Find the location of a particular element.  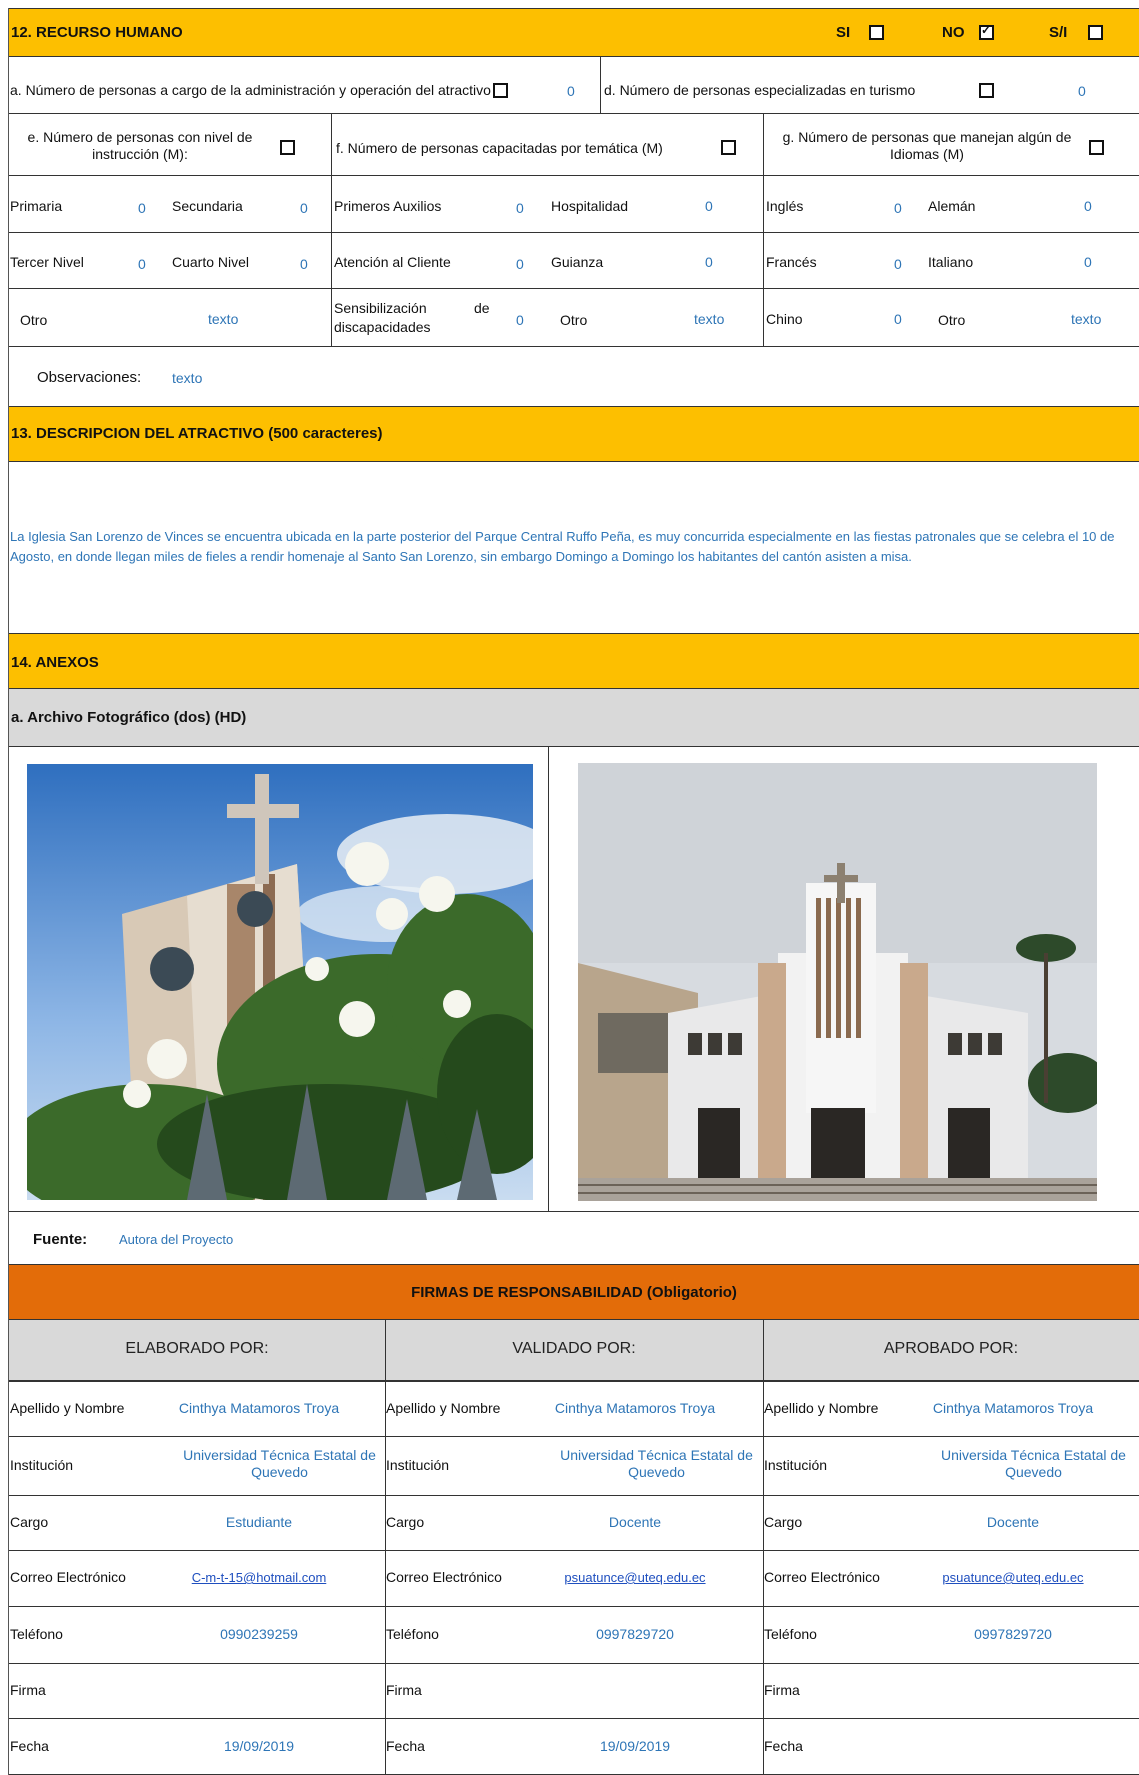

chino-label: Chino is located at coordinates (784, 319).